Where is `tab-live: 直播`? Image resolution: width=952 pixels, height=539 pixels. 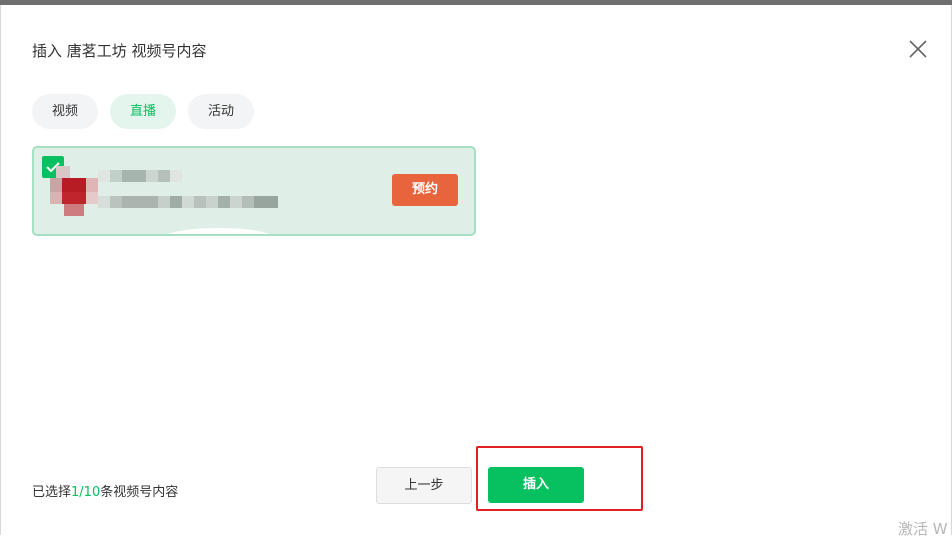 tab-live: 直播 is located at coordinates (143, 111).